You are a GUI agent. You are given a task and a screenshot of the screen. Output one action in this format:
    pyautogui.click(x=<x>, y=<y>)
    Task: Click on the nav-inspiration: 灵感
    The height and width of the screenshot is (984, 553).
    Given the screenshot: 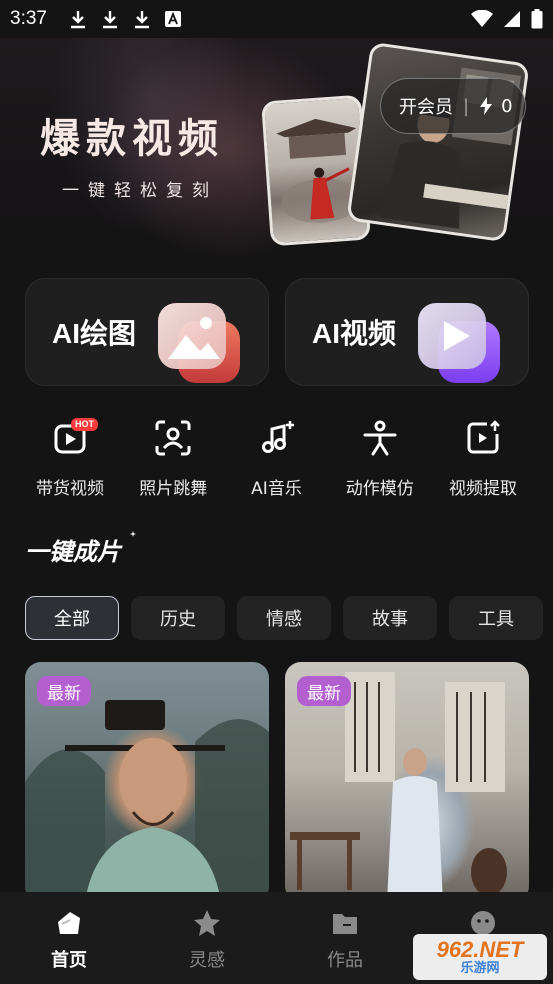 What is the action you would take?
    pyautogui.click(x=207, y=938)
    